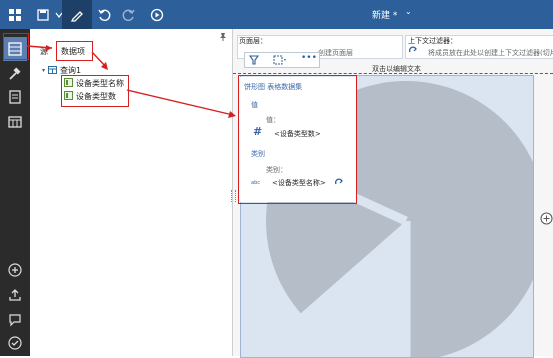 The image size is (553, 358). I want to click on expand-chevron-icon: ▾, so click(43, 70).